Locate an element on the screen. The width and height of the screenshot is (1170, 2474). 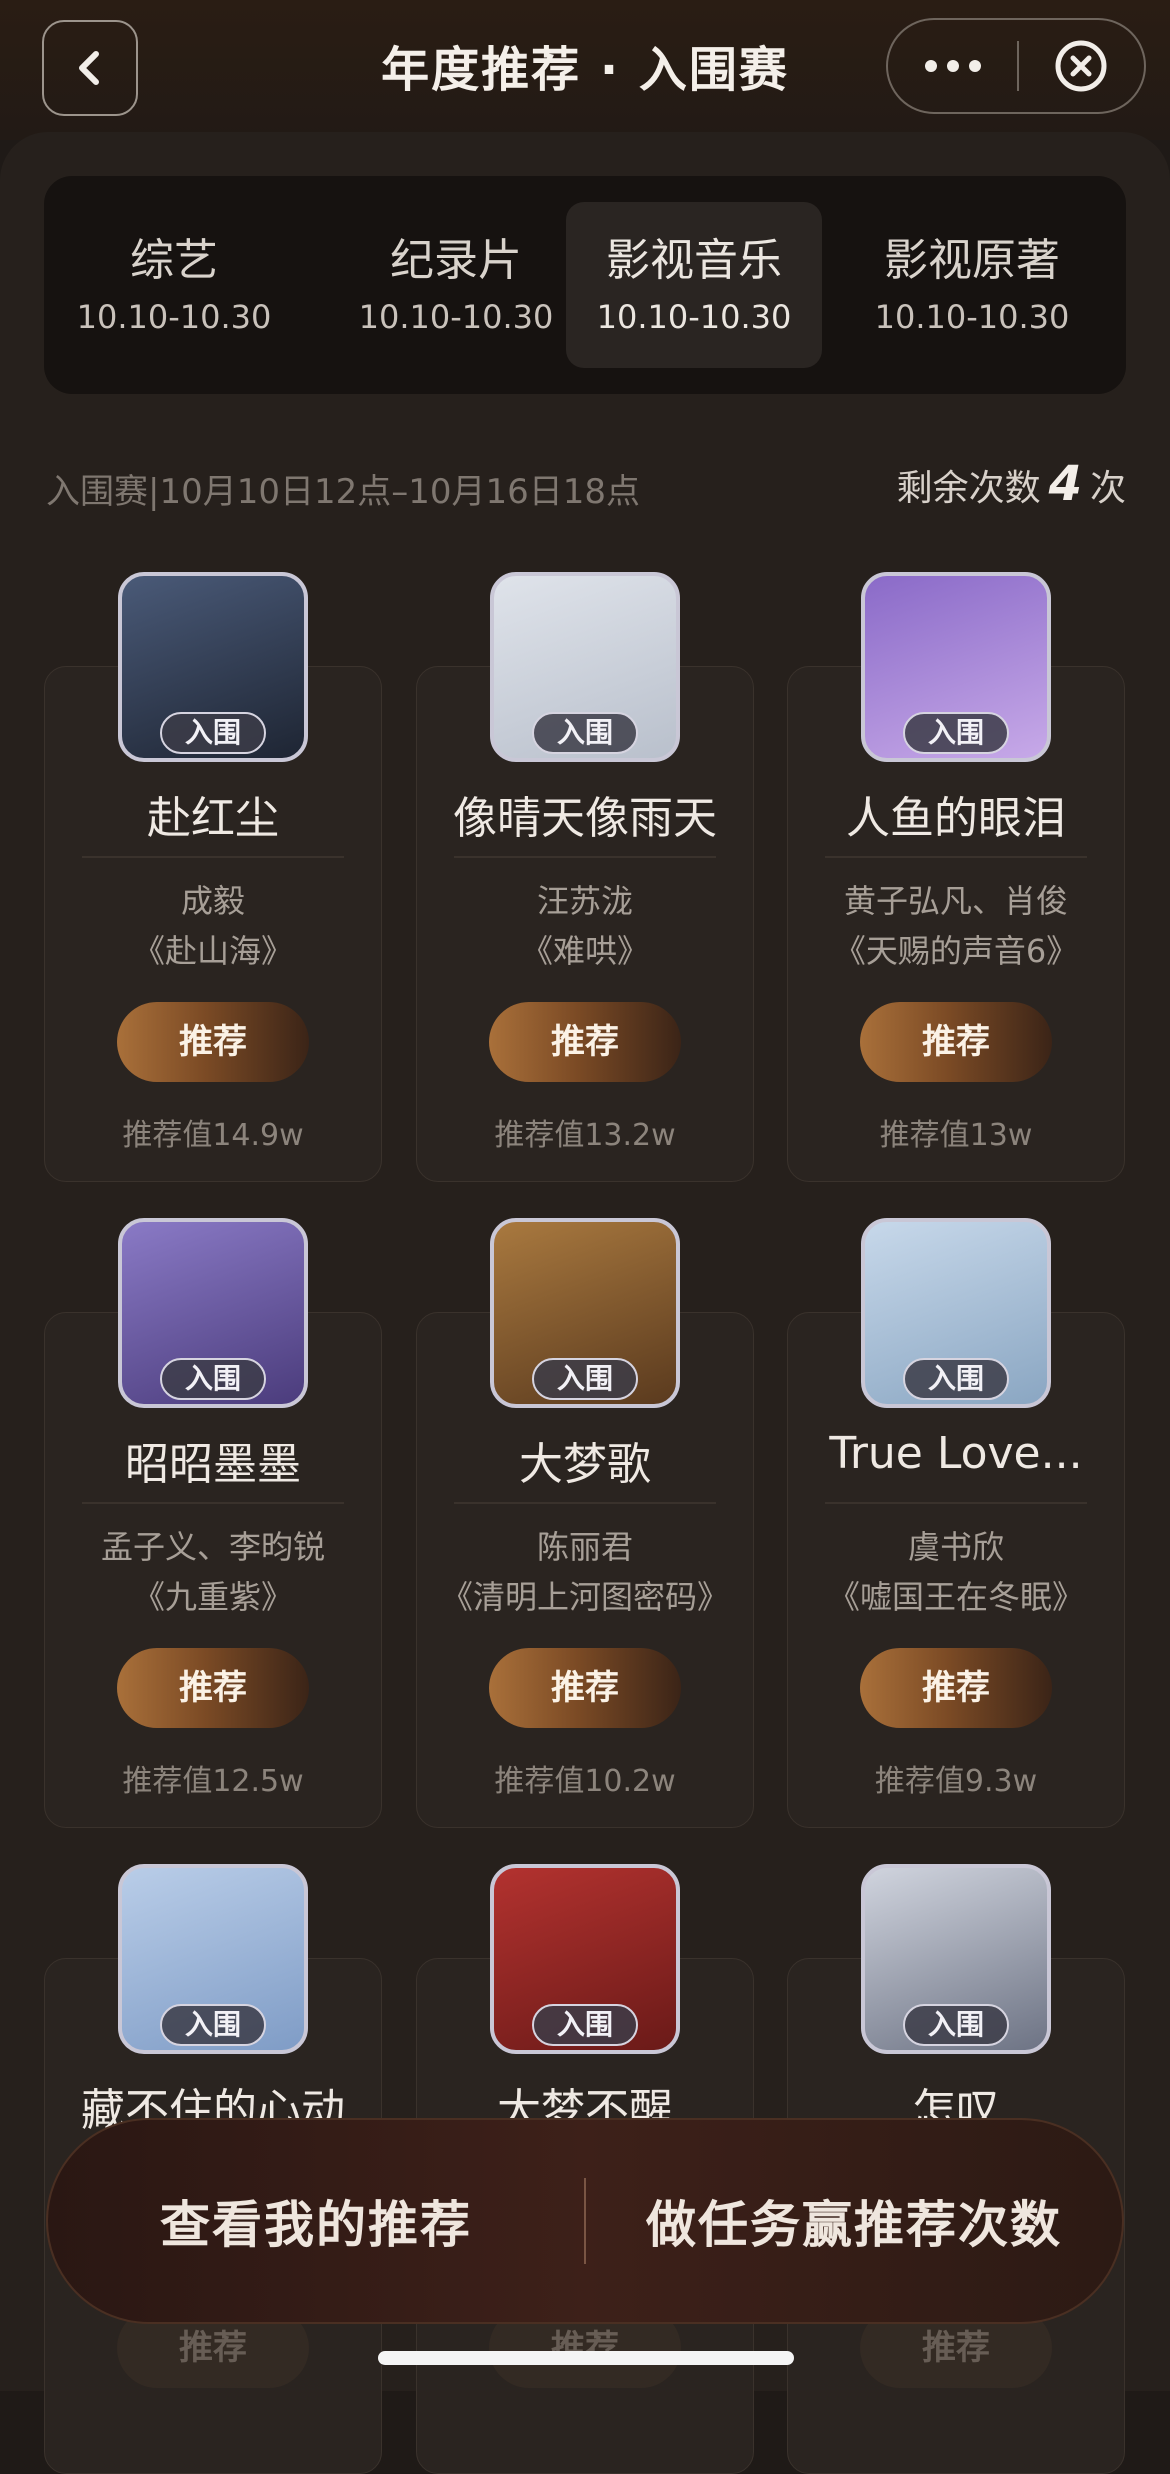
recommend-value: 推荐值12.5w is located at coordinates (213, 1781).